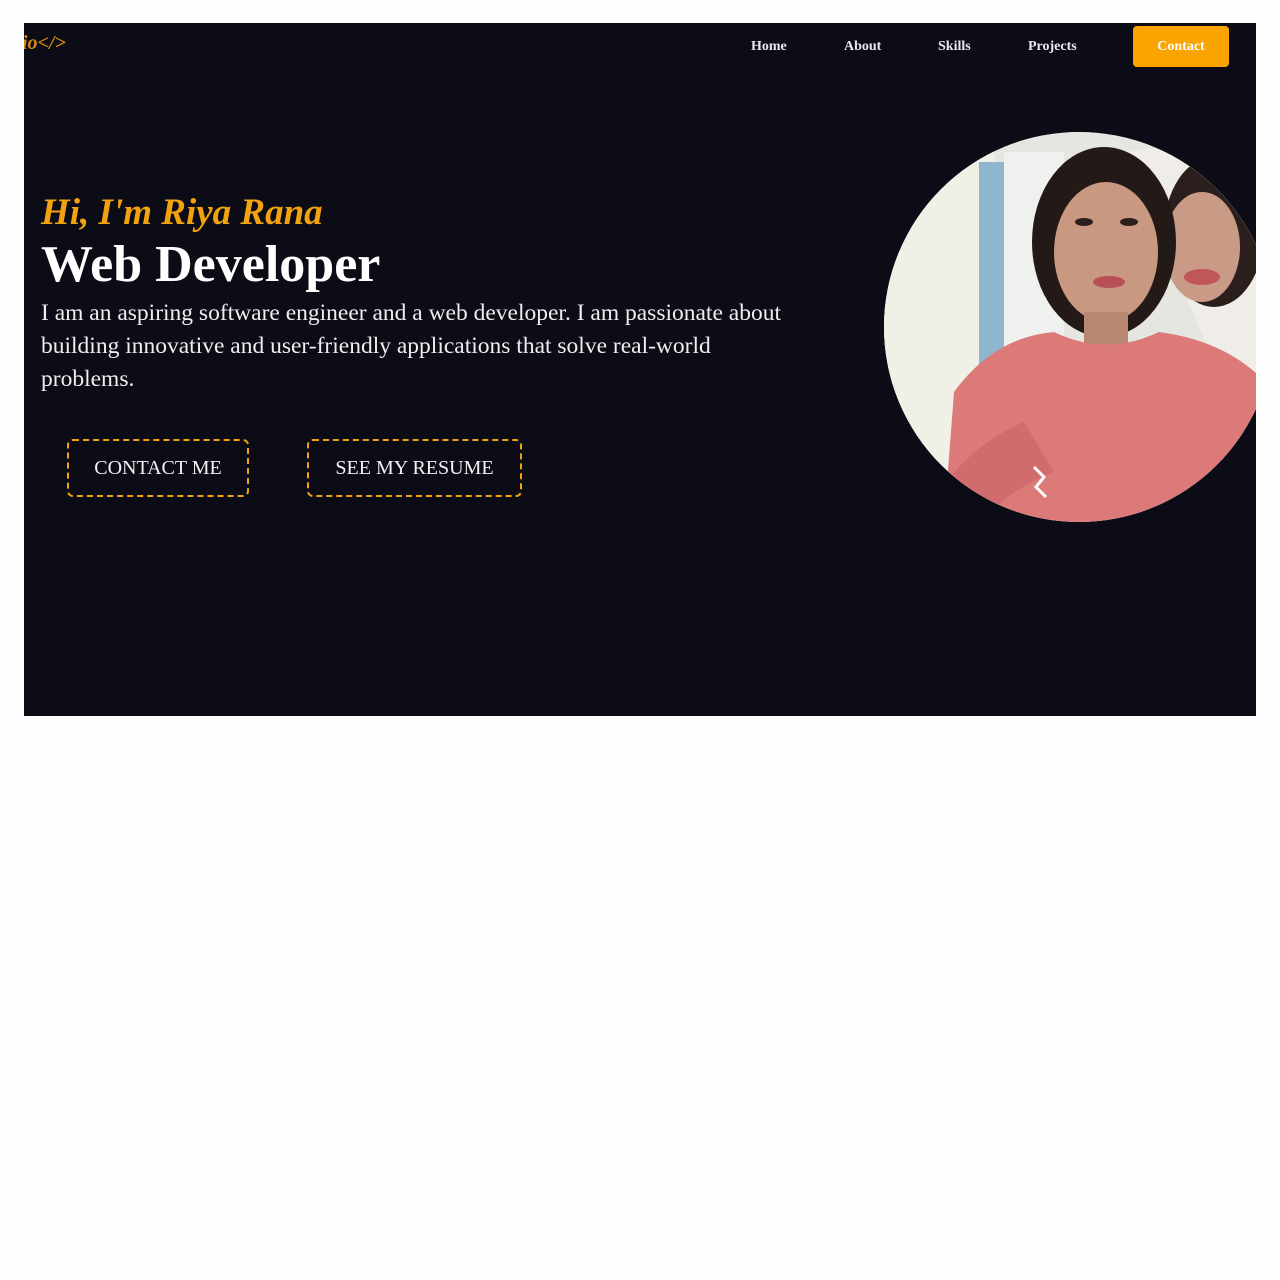 This screenshot has height=1280, width=1280. What do you see at coordinates (158, 468) in the screenshot?
I see `contact-me-button: CONTACT ME` at bounding box center [158, 468].